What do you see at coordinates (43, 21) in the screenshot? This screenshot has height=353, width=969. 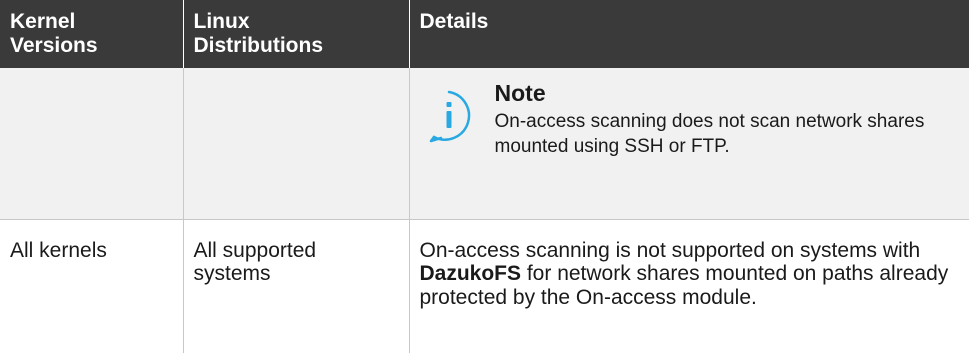 I see `header-kernel-line-1: Kernel` at bounding box center [43, 21].